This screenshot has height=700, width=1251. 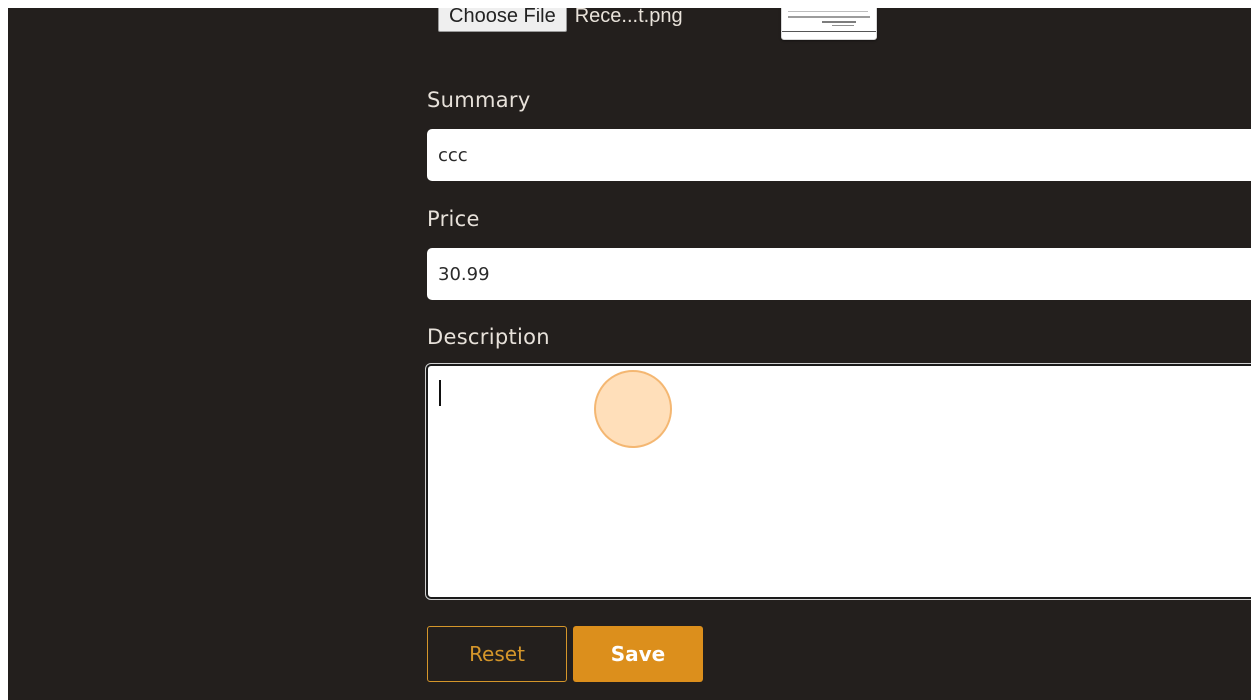 I want to click on summary-label: Summary, so click(x=479, y=100).